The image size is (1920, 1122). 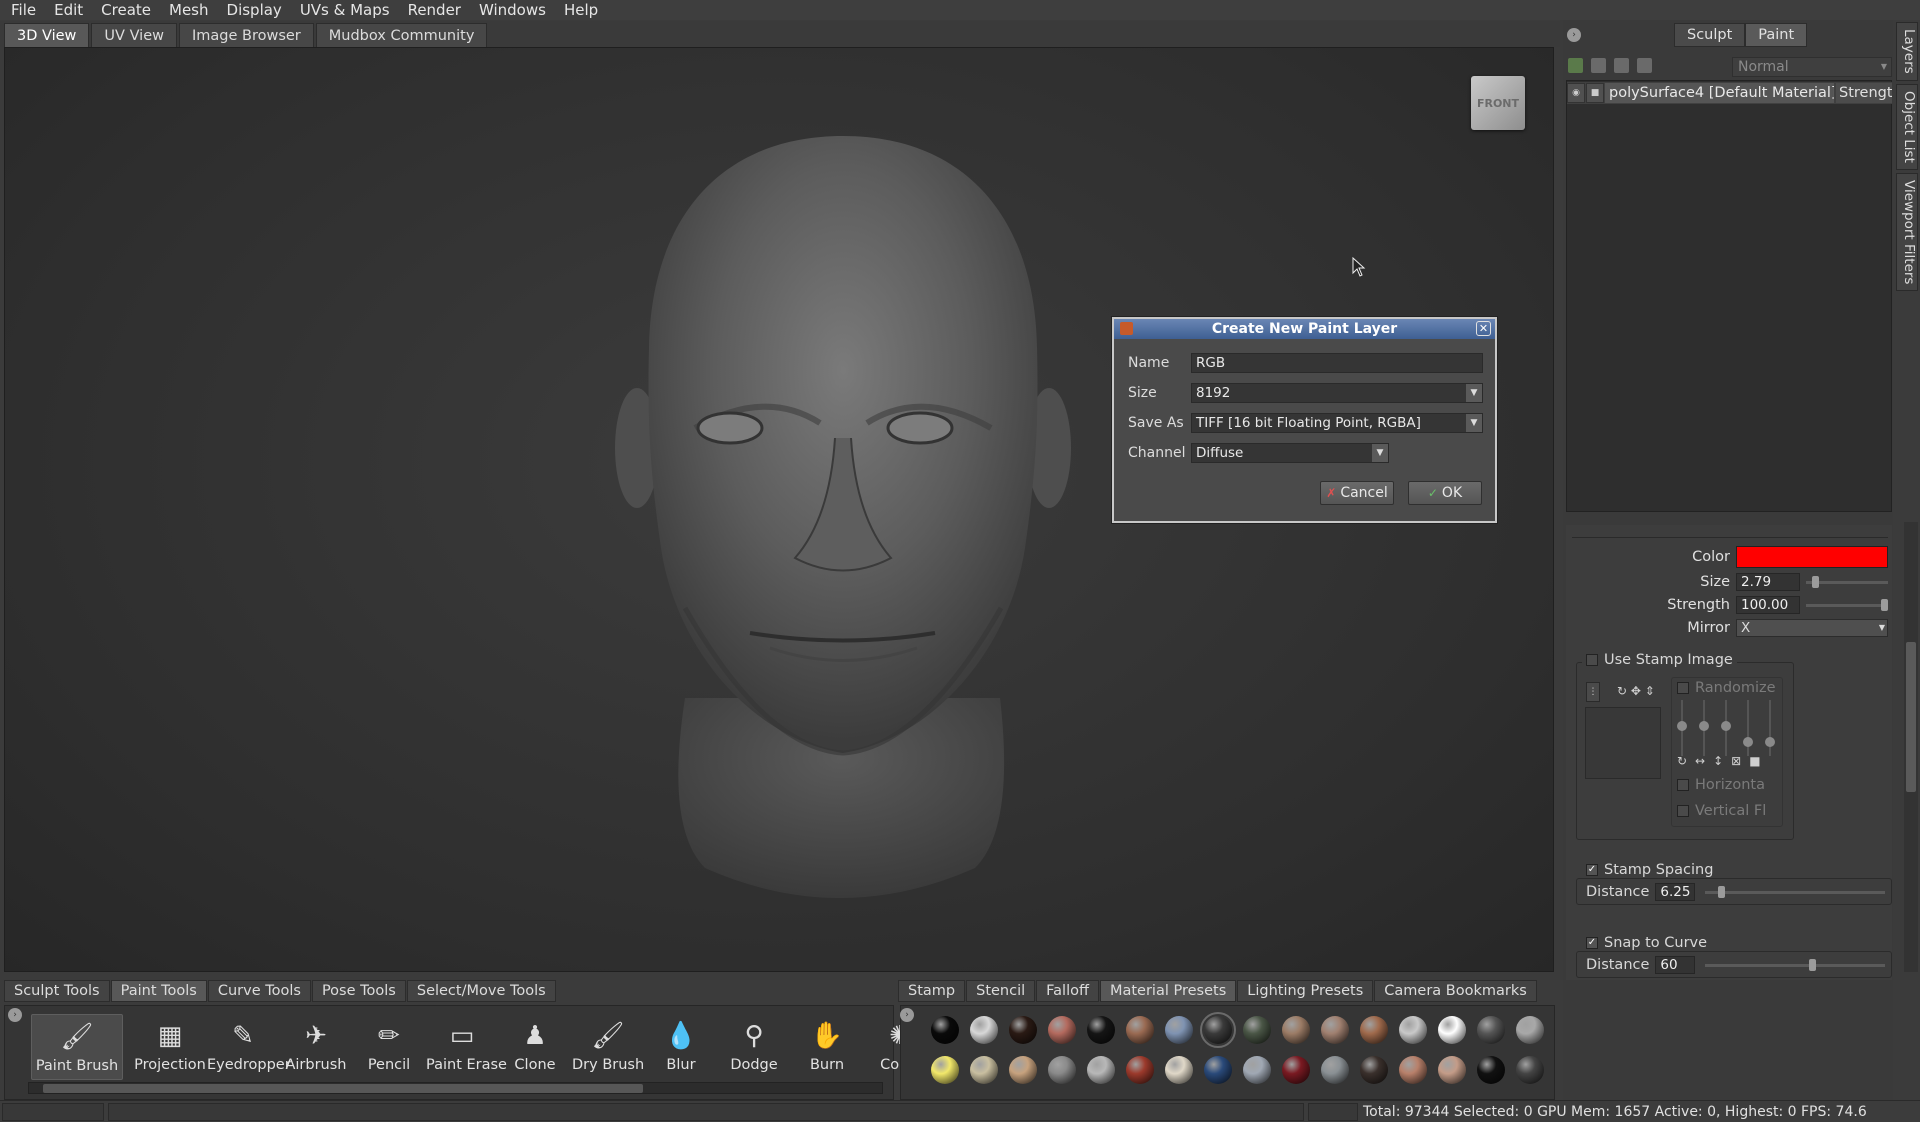 What do you see at coordinates (47, 35) in the screenshot?
I see `tab-3d-view: 3D View` at bounding box center [47, 35].